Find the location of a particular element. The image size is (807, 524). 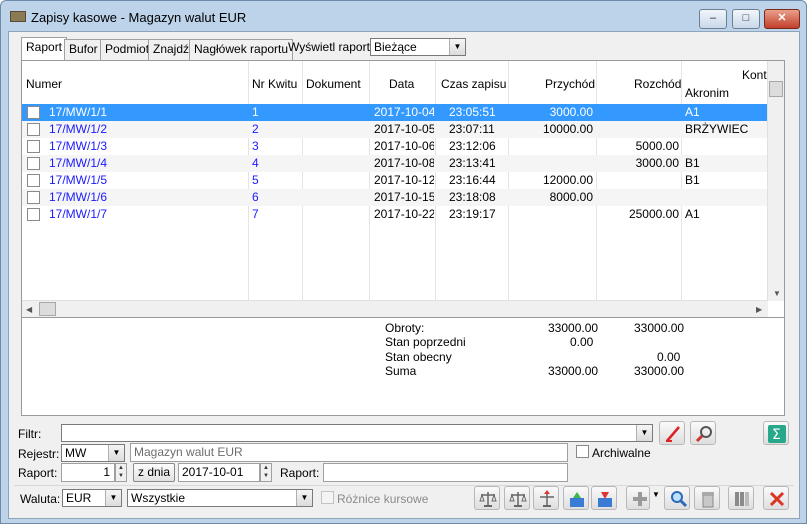

tab-podmiot: Podmiot is located at coordinates (127, 50).